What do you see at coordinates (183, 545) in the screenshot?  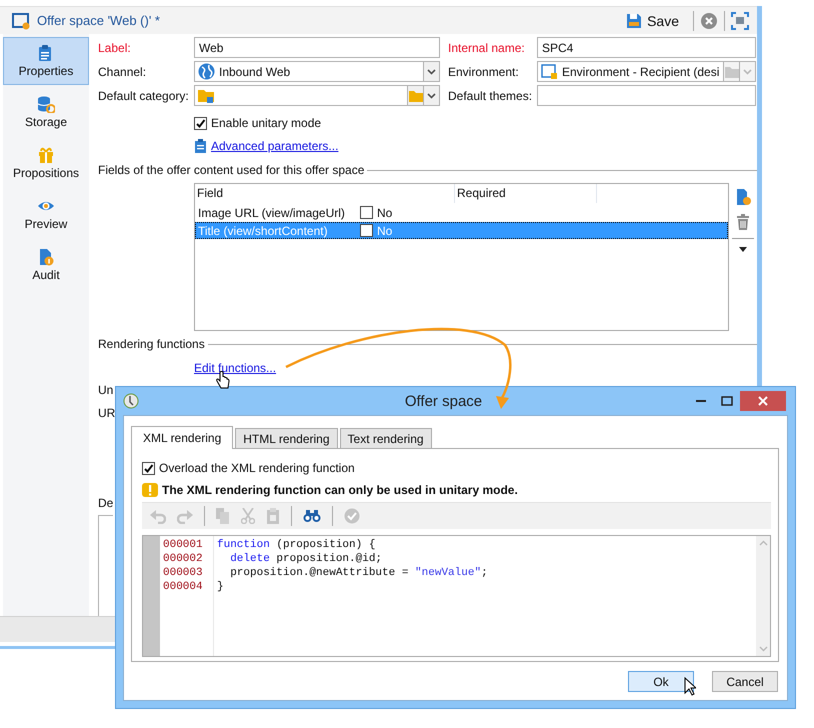 I see `line-number: 000001` at bounding box center [183, 545].